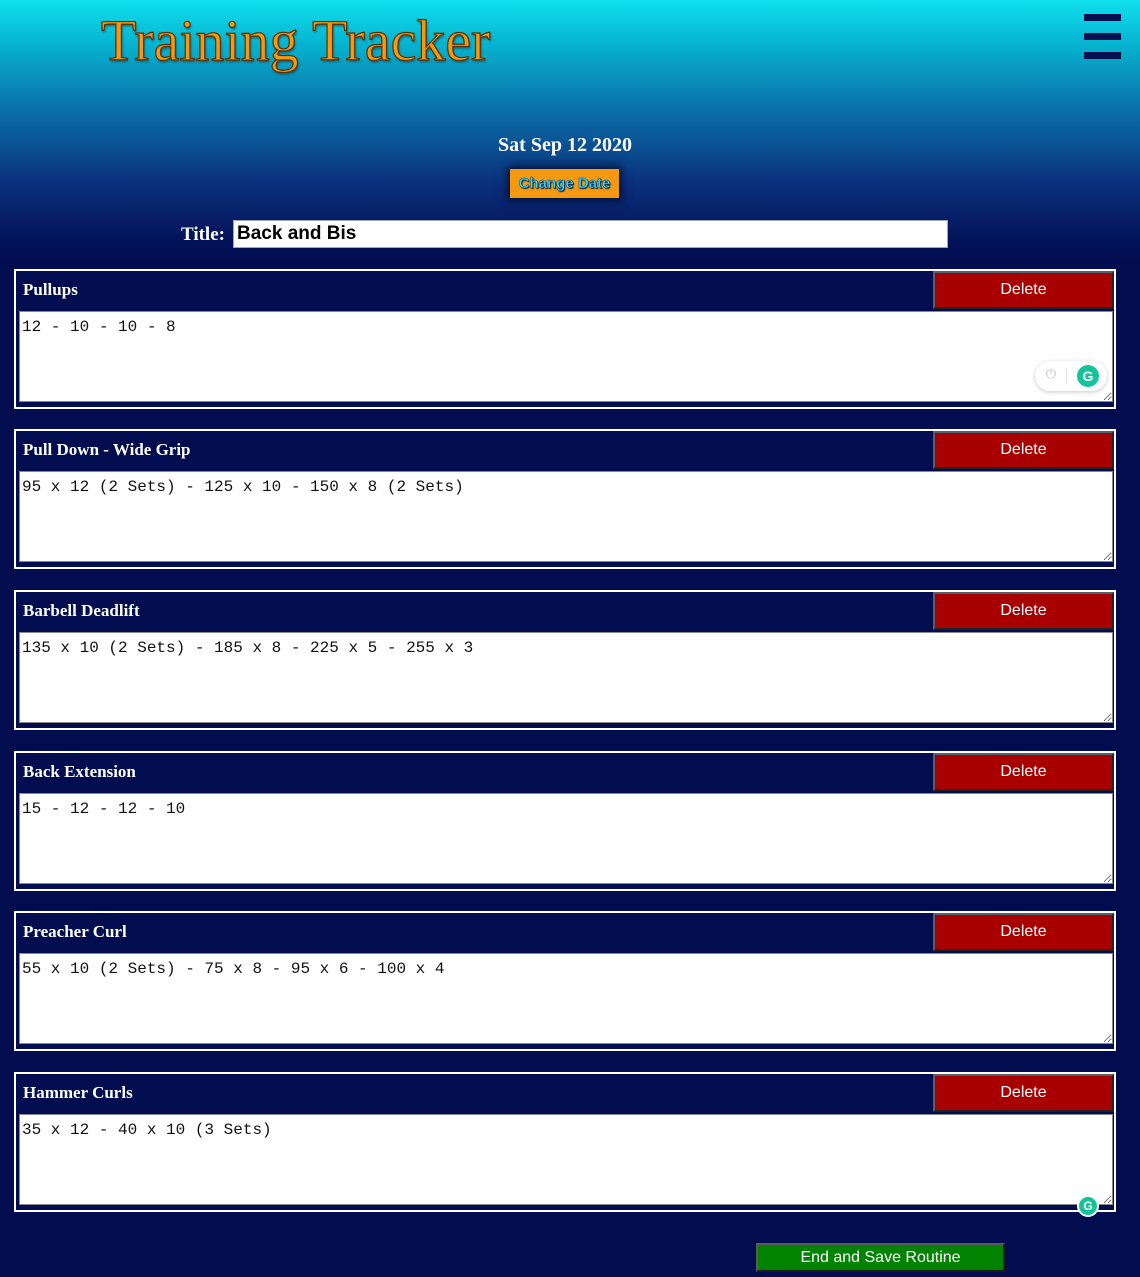  I want to click on exercise-name: Preacher Curl, so click(75, 931).